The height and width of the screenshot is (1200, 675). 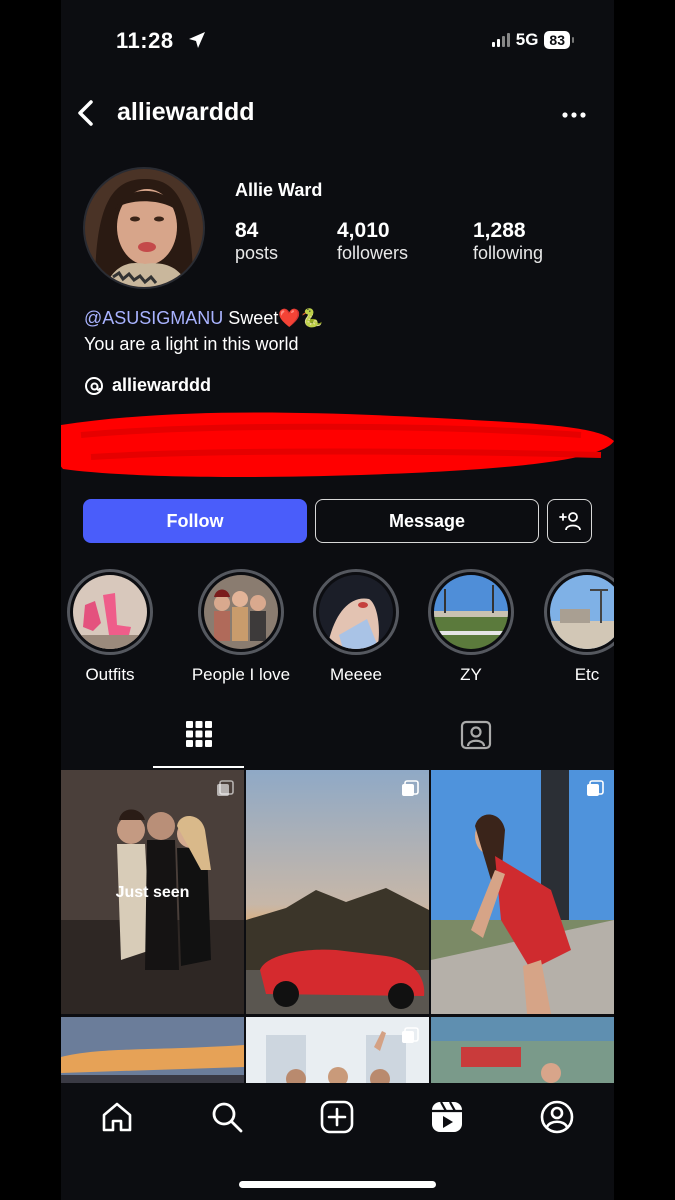 I want to click on active-tab-indicator, so click(x=198, y=767).